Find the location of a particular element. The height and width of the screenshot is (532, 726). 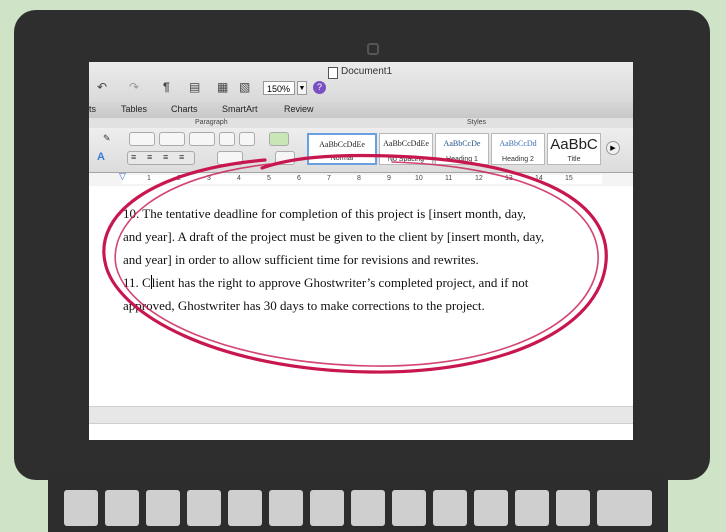

tab-review: Review is located at coordinates (299, 109).